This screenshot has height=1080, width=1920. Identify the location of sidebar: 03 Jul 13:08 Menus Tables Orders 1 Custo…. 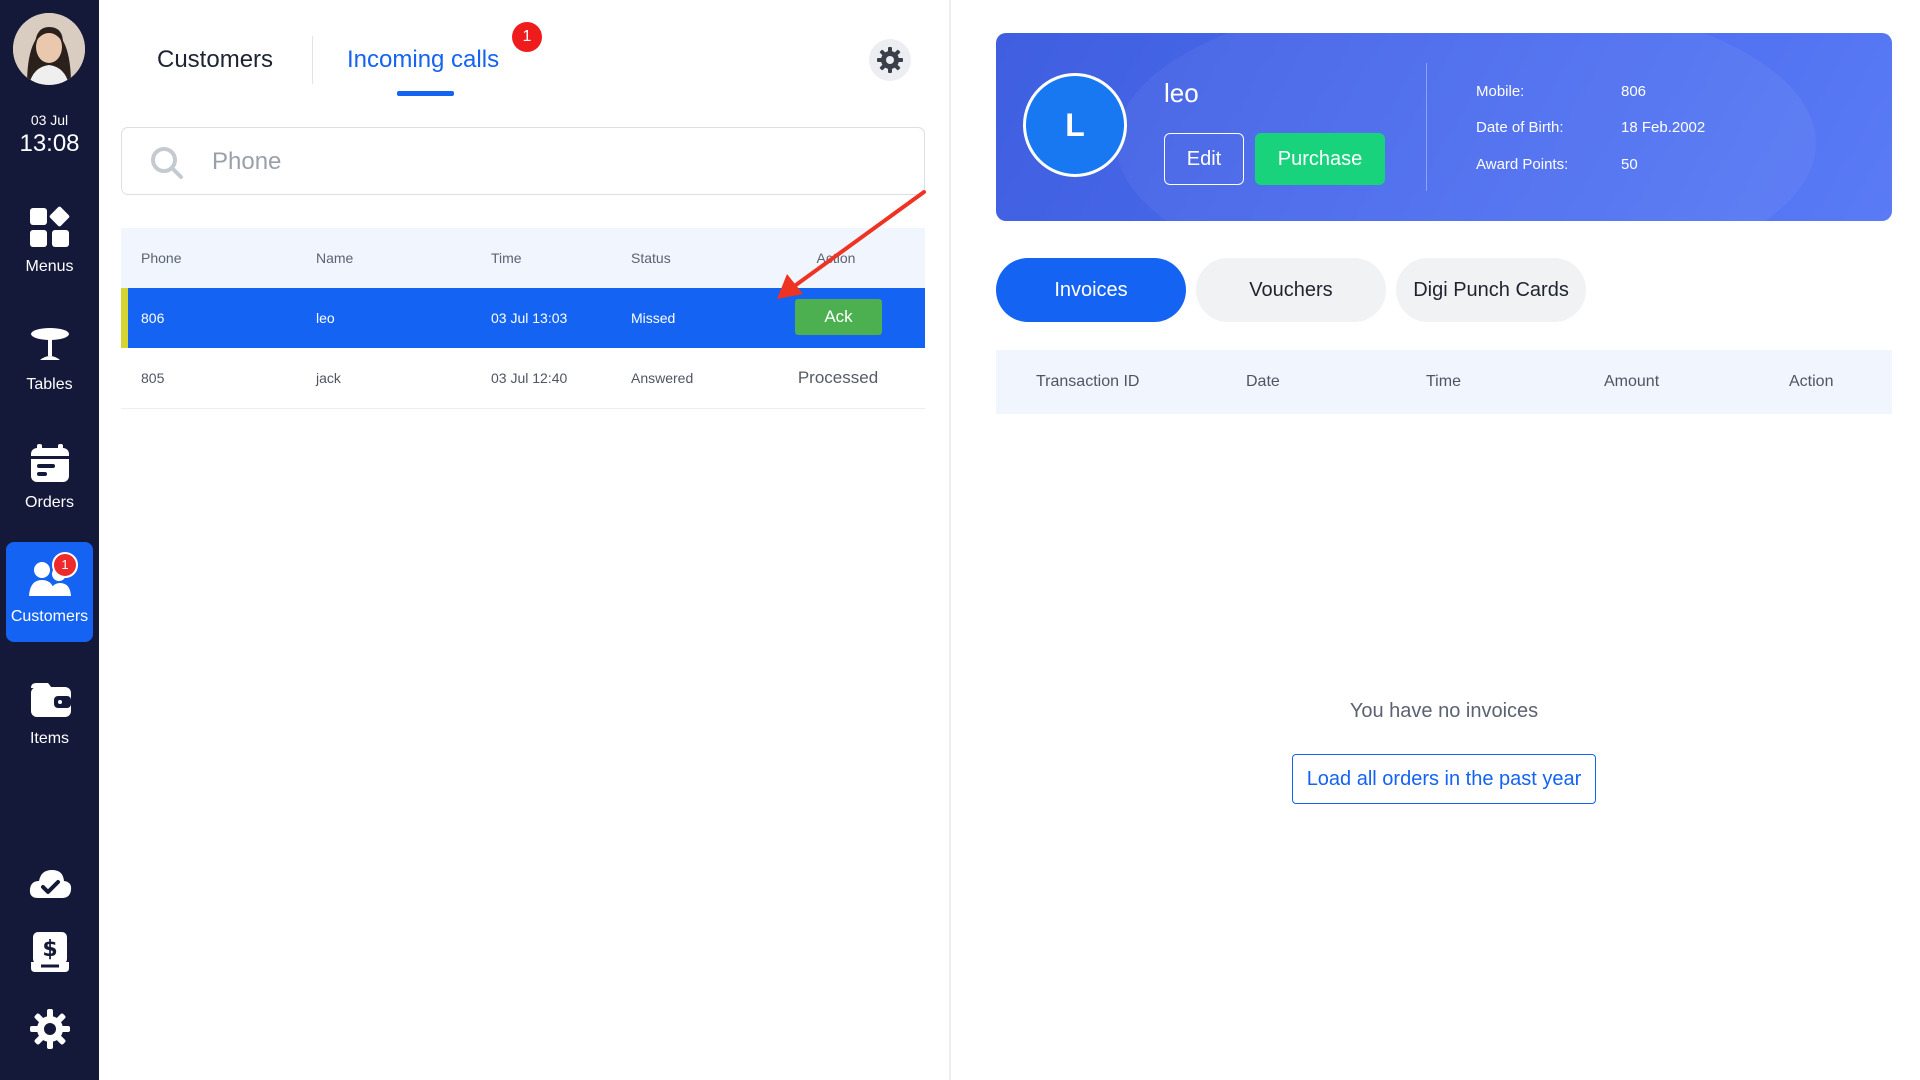
(49, 540).